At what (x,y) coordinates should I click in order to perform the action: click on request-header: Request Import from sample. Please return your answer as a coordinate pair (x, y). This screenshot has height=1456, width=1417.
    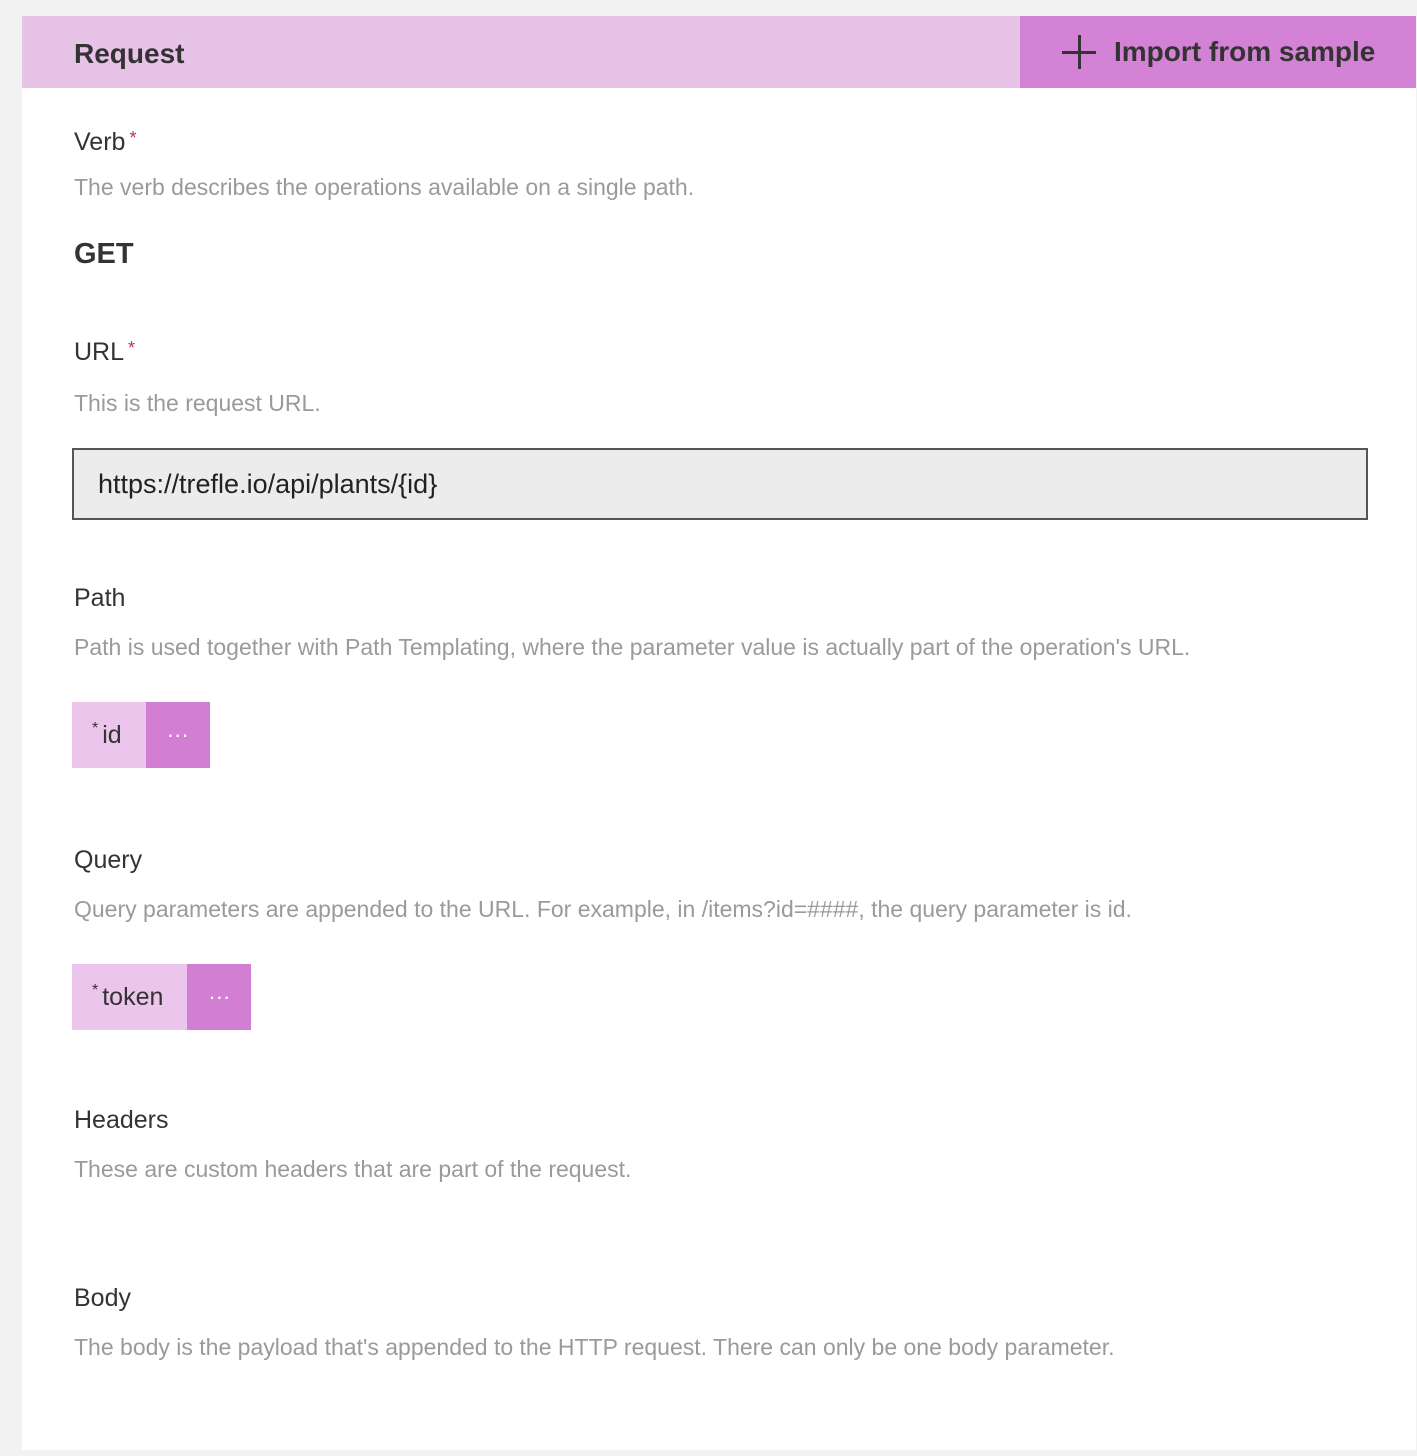
    Looking at the image, I should click on (719, 52).